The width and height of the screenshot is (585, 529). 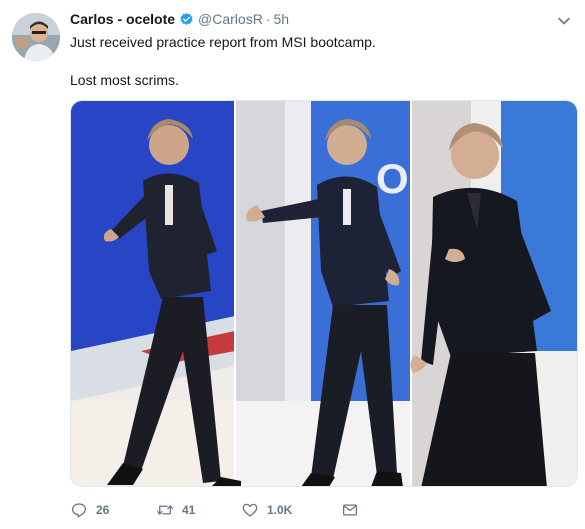 I want to click on caret-down-icon, so click(x=564, y=21).